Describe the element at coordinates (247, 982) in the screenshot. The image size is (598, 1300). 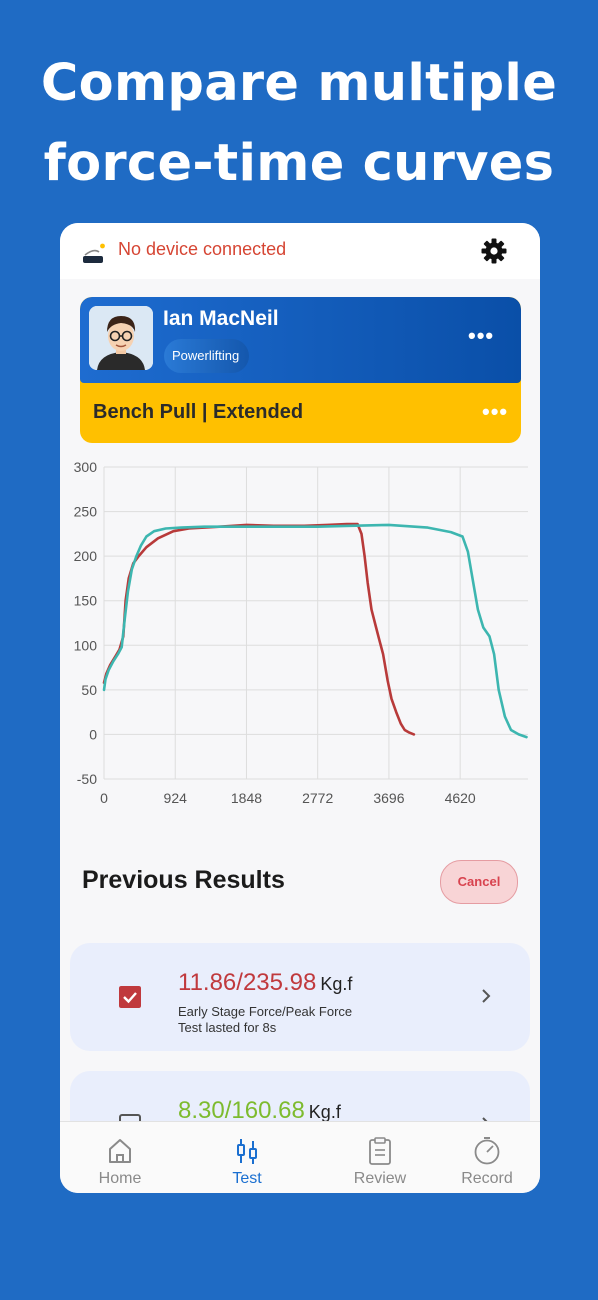
I see `result-score-value: 11.86/235.98` at that location.